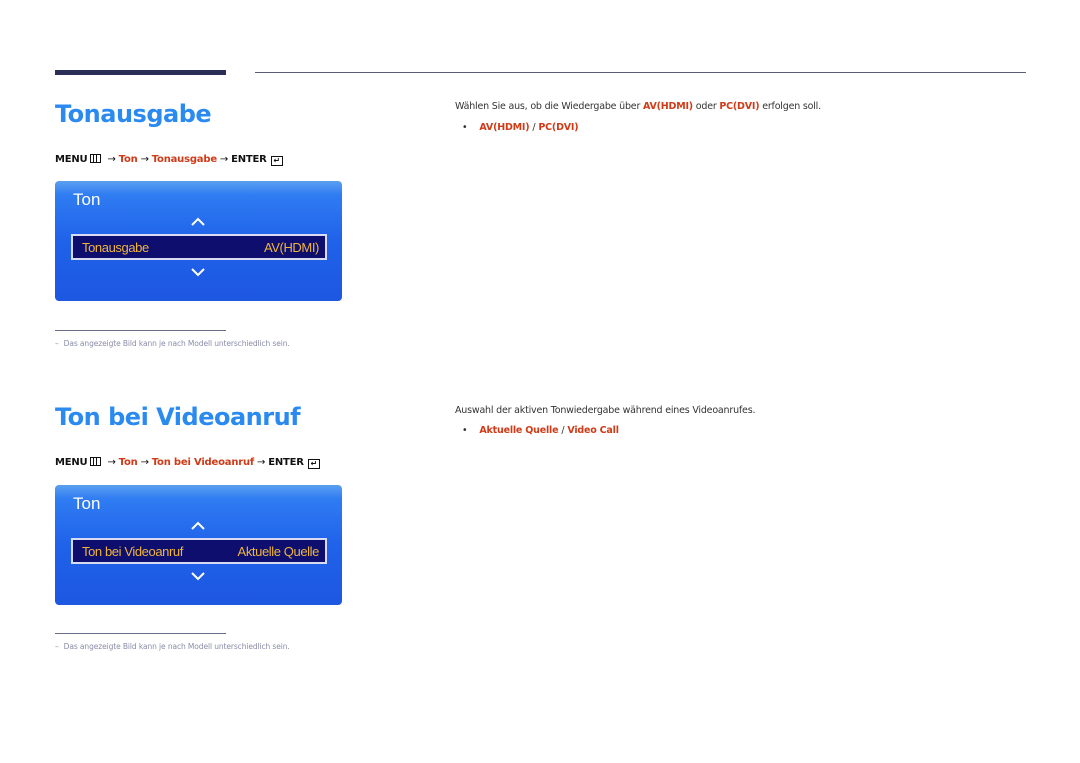 The width and height of the screenshot is (1080, 763). Describe the element at coordinates (706, 106) in the screenshot. I see `description-text: oder` at that location.